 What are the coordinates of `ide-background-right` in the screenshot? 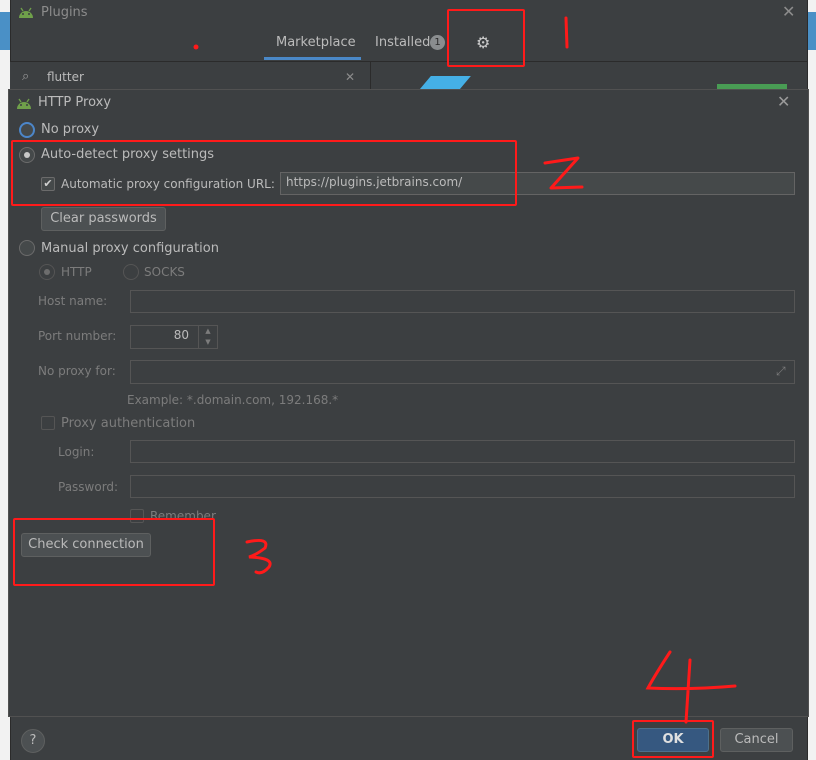 It's located at (812, 380).